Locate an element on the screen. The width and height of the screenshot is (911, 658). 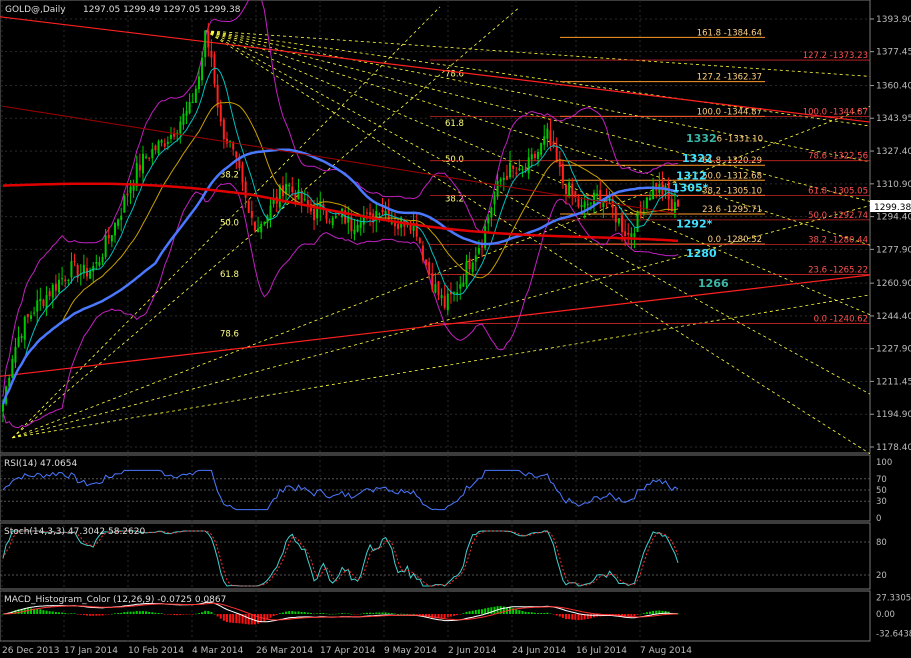
price-axis-label: 1178.40 is located at coordinates (893, 448).